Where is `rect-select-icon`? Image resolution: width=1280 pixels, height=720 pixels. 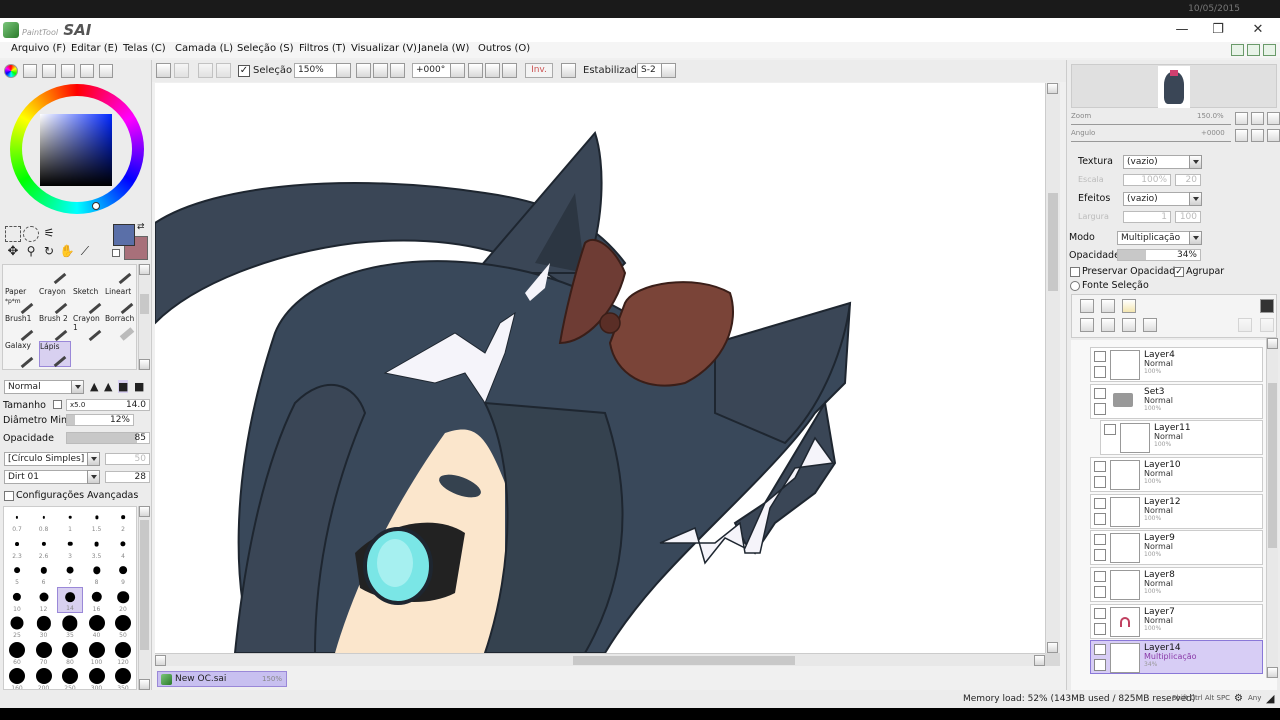 rect-select-icon is located at coordinates (13, 234).